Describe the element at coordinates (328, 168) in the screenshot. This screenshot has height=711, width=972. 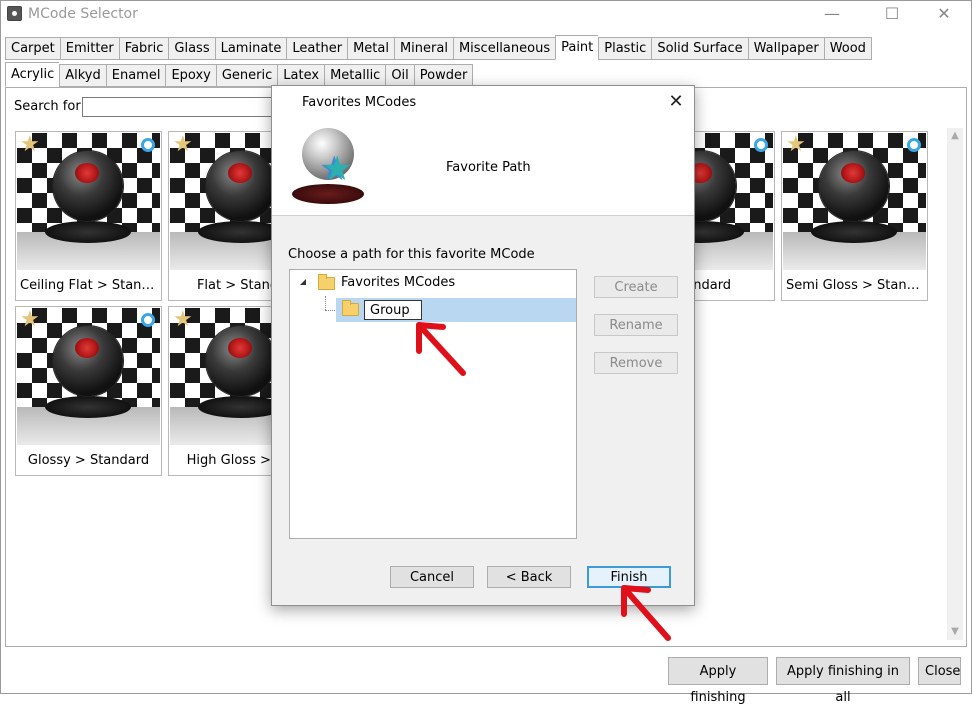
I see `favorite-mcode-logo-icon: ★` at that location.